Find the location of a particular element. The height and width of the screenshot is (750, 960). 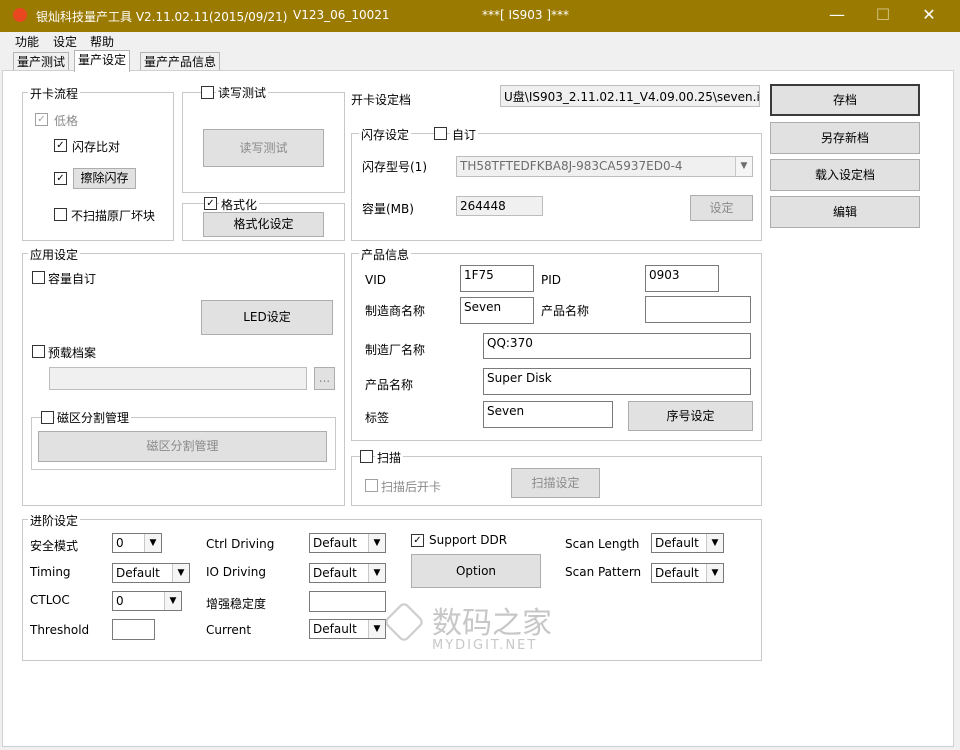

scan-checkbox is located at coordinates (366, 456).